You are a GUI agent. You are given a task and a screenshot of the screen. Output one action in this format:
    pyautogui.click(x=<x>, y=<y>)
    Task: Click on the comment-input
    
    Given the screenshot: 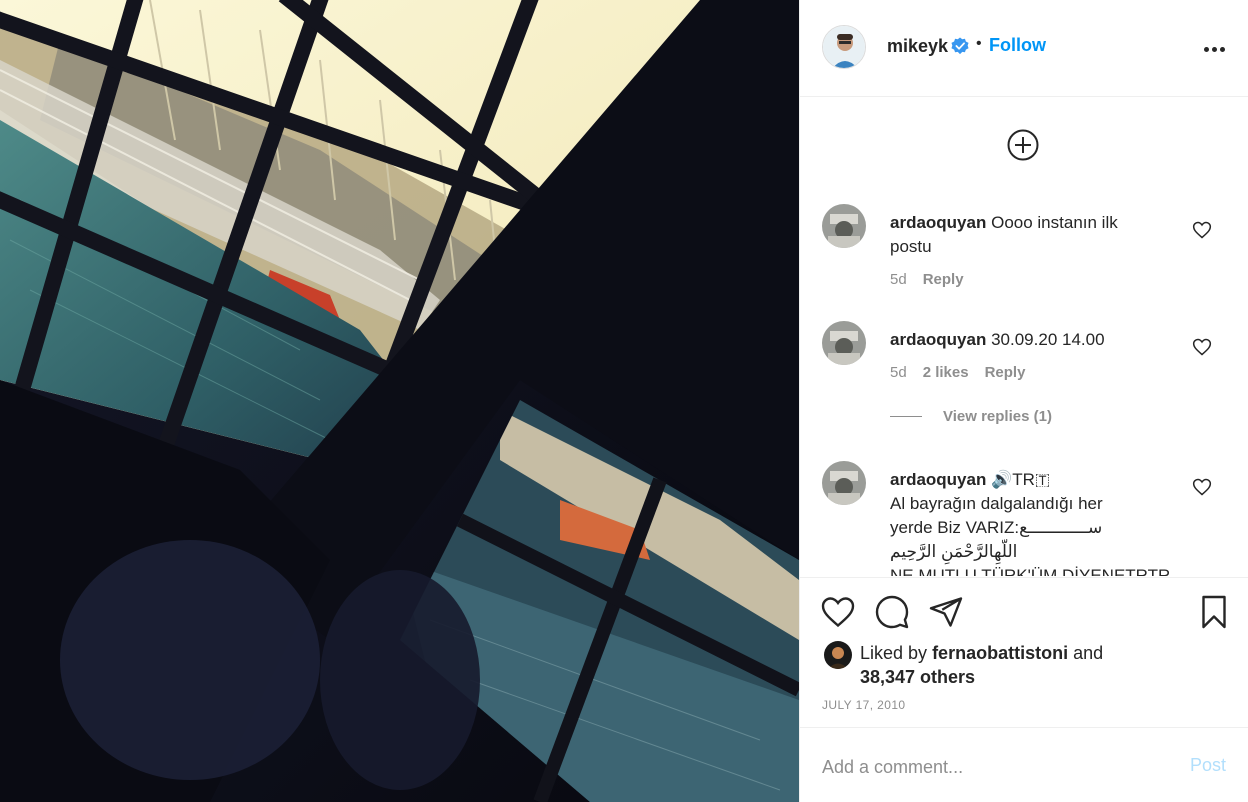 What is the action you would take?
    pyautogui.click(x=992, y=767)
    